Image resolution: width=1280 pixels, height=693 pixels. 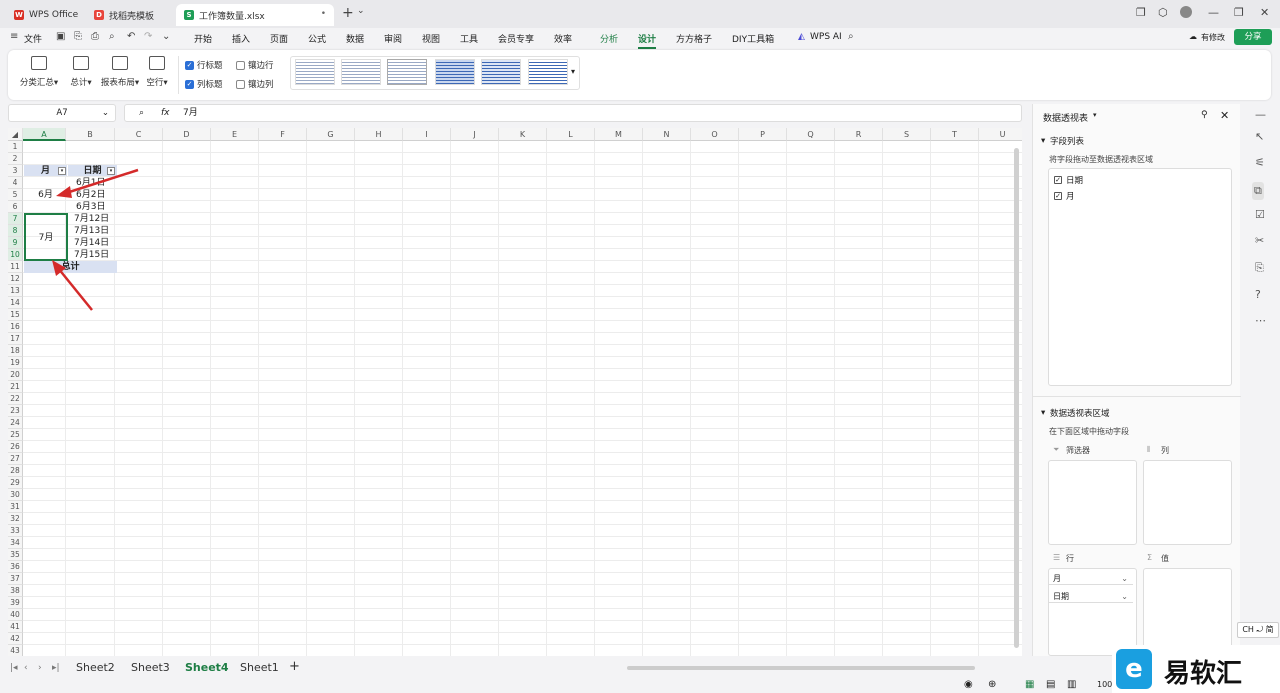 What do you see at coordinates (393, 38) in the screenshot?
I see `menu-review: 审阅` at bounding box center [393, 38].